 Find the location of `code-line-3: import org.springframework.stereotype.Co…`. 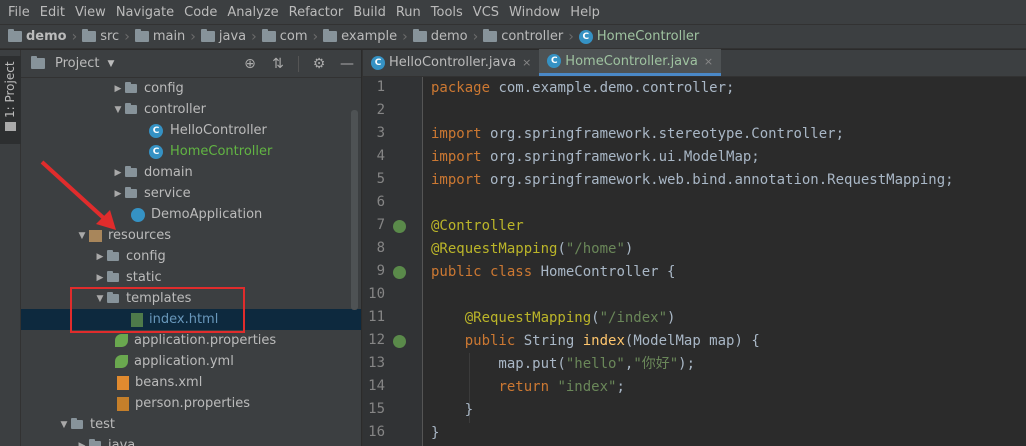

code-line-3: import org.springframework.stereotype.Co… is located at coordinates (638, 134).